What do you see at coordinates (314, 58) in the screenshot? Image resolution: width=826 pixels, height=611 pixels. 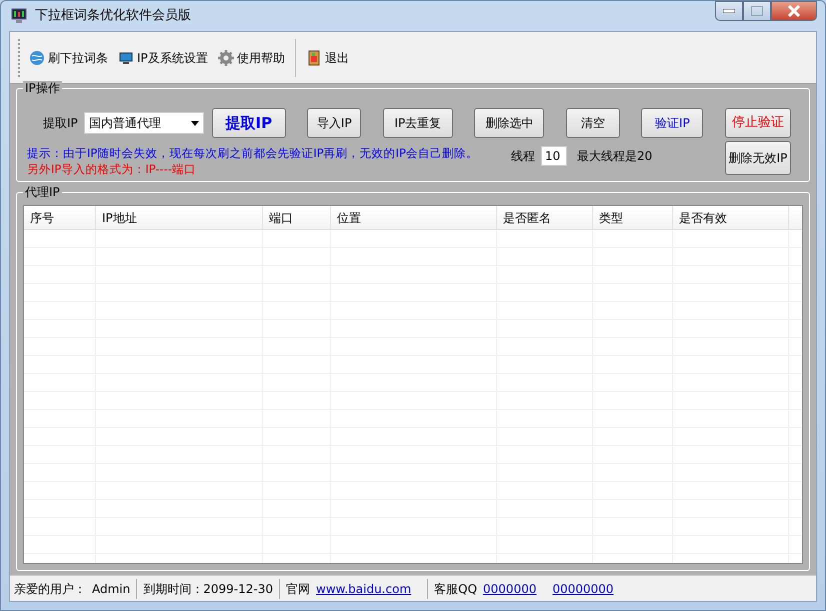 I see `exit-icon` at bounding box center [314, 58].